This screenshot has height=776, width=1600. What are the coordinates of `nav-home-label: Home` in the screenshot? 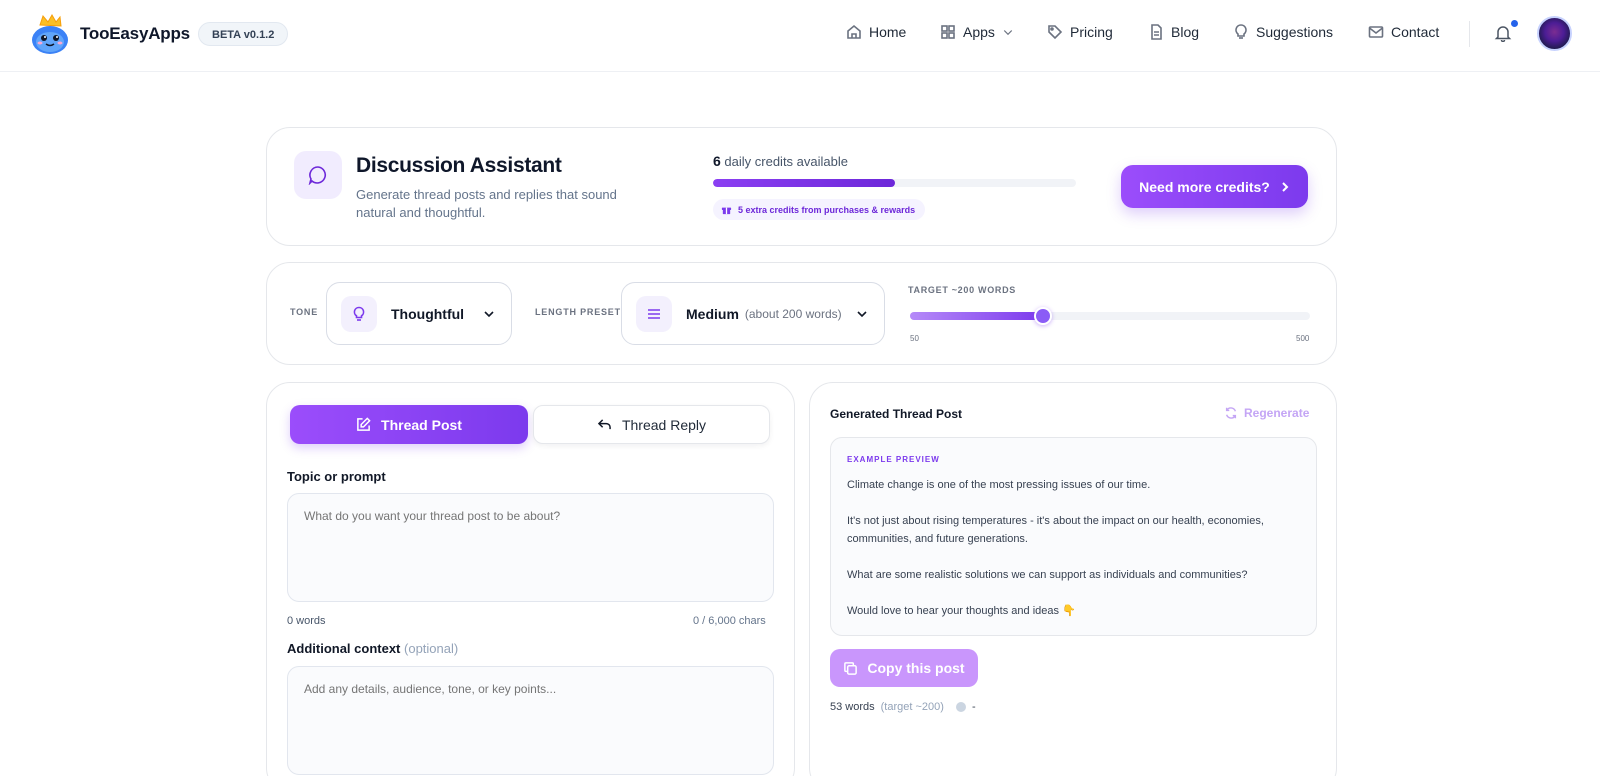 It's located at (888, 32).